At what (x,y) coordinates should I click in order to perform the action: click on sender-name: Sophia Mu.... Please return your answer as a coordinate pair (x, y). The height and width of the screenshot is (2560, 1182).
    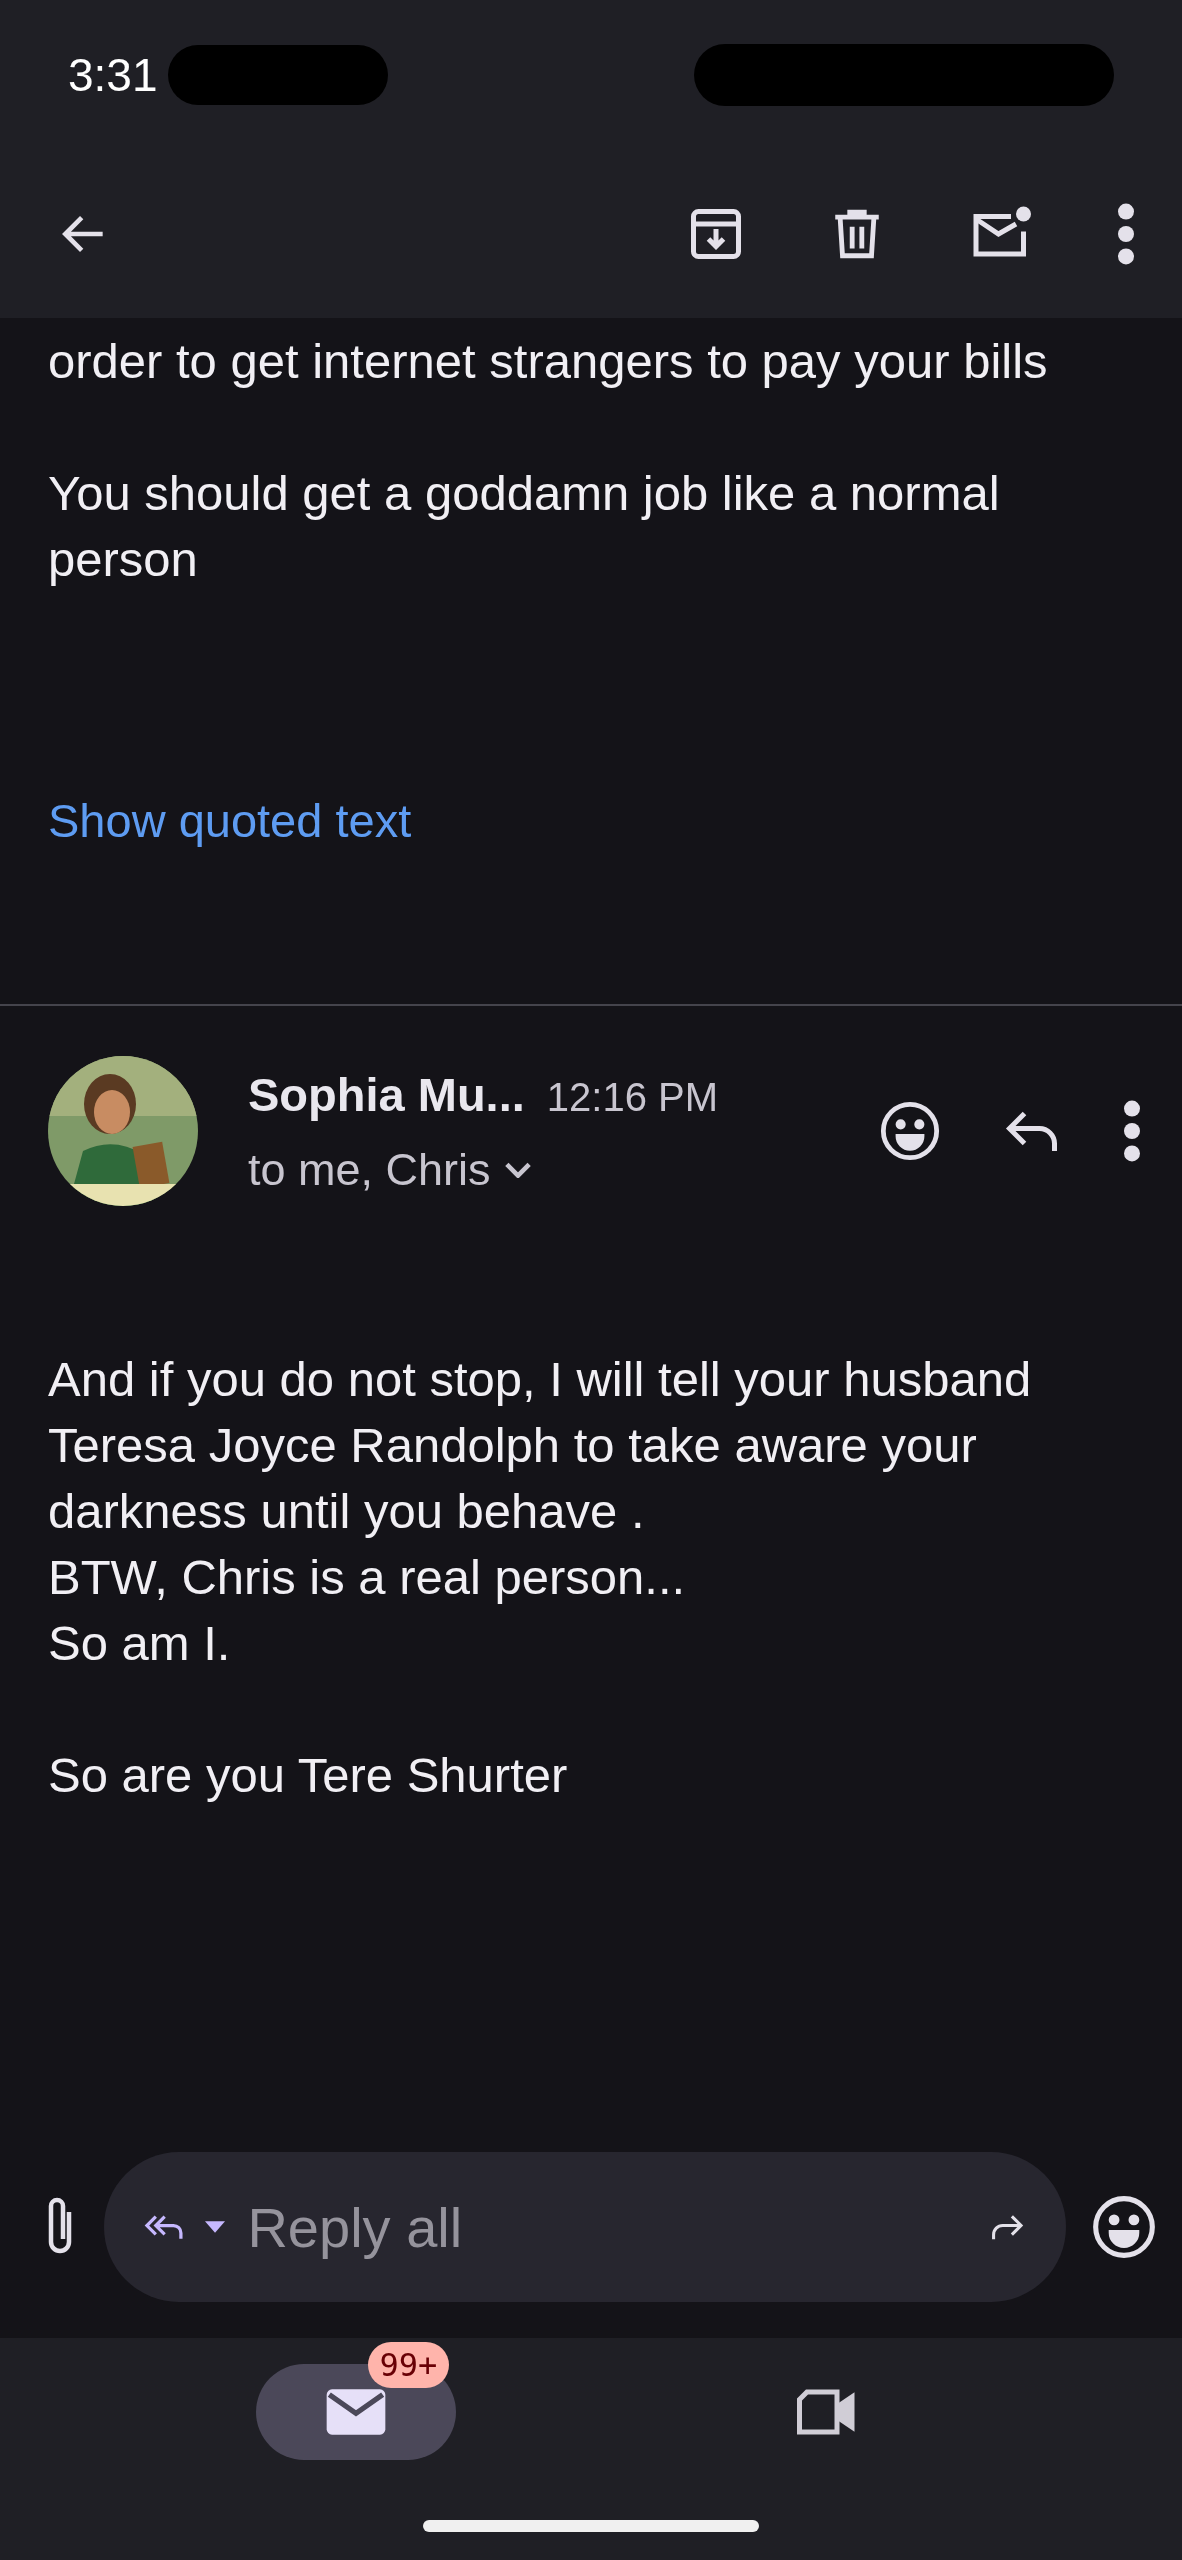
    Looking at the image, I should click on (386, 1094).